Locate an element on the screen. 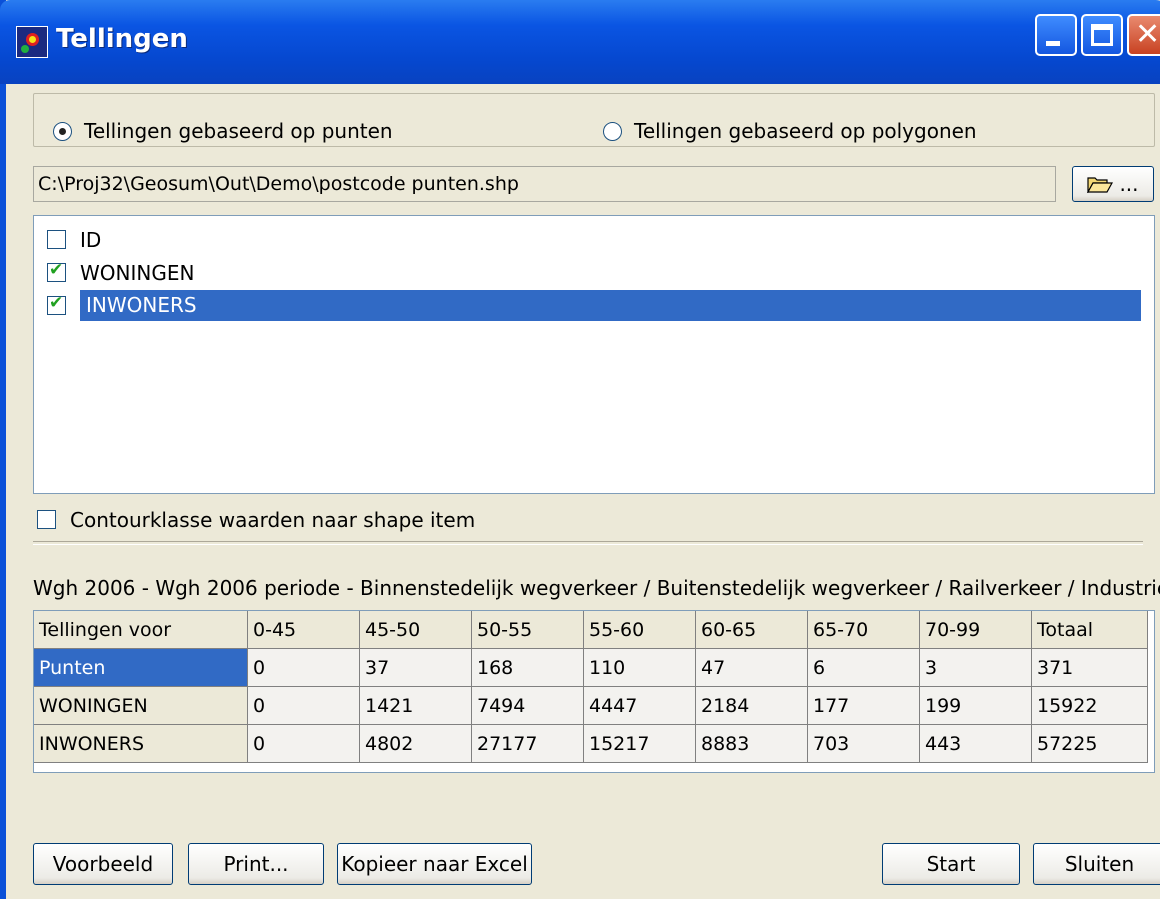 This screenshot has height=899, width=1160. preview-button: Voorbeeld is located at coordinates (103, 864).